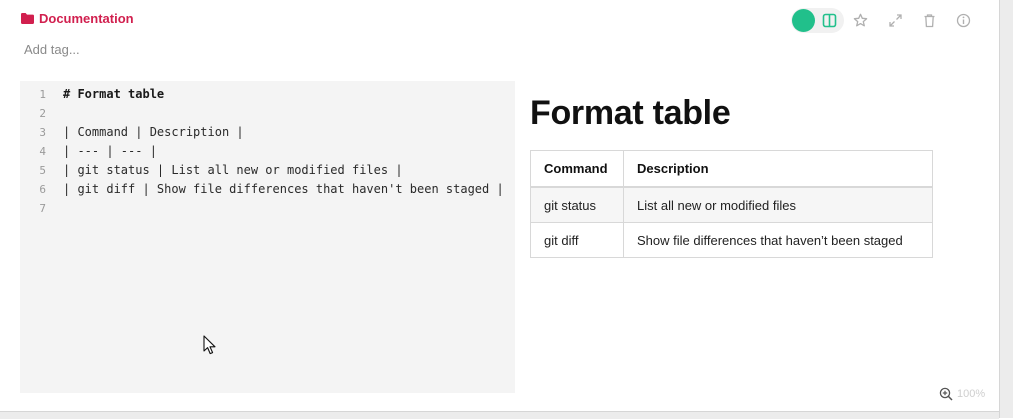 Image resolution: width=1013 pixels, height=419 pixels. Describe the element at coordinates (42, 189) in the screenshot. I see `line-number: 6` at that location.